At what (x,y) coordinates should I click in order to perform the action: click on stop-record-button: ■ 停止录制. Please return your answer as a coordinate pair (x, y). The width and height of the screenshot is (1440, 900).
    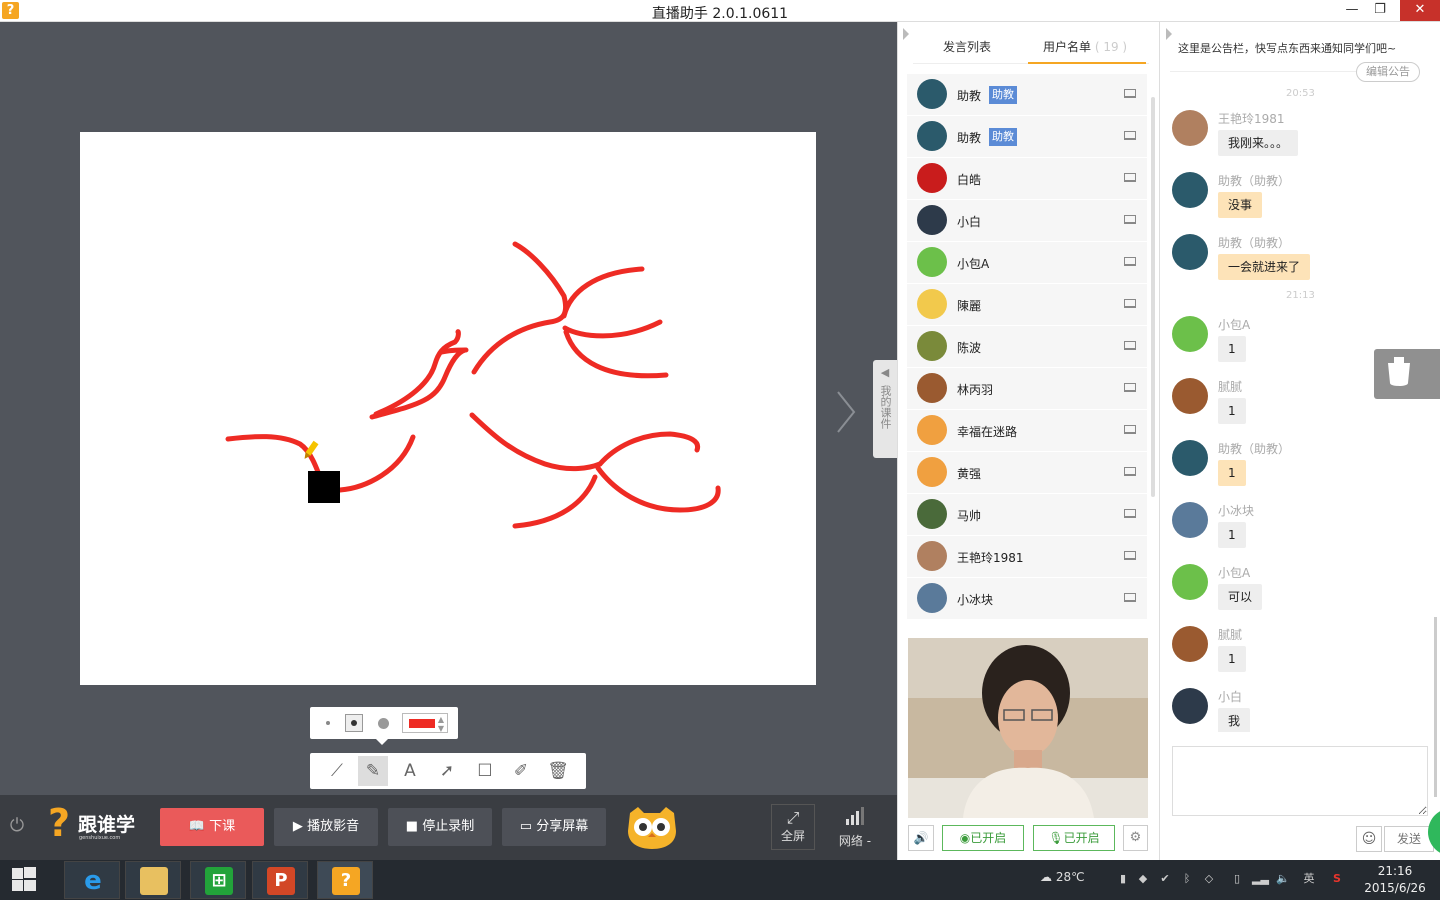
    Looking at the image, I should click on (440, 827).